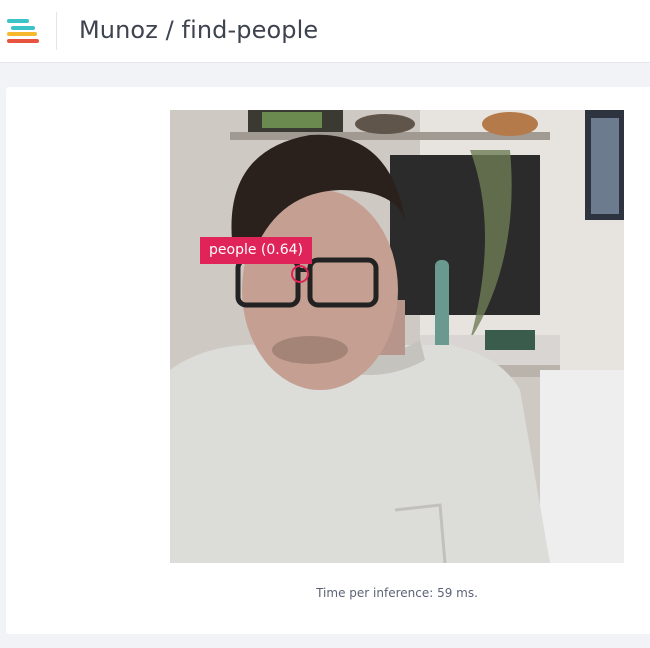 The height and width of the screenshot is (648, 650). What do you see at coordinates (56, 31) in the screenshot?
I see `header-divider` at bounding box center [56, 31].